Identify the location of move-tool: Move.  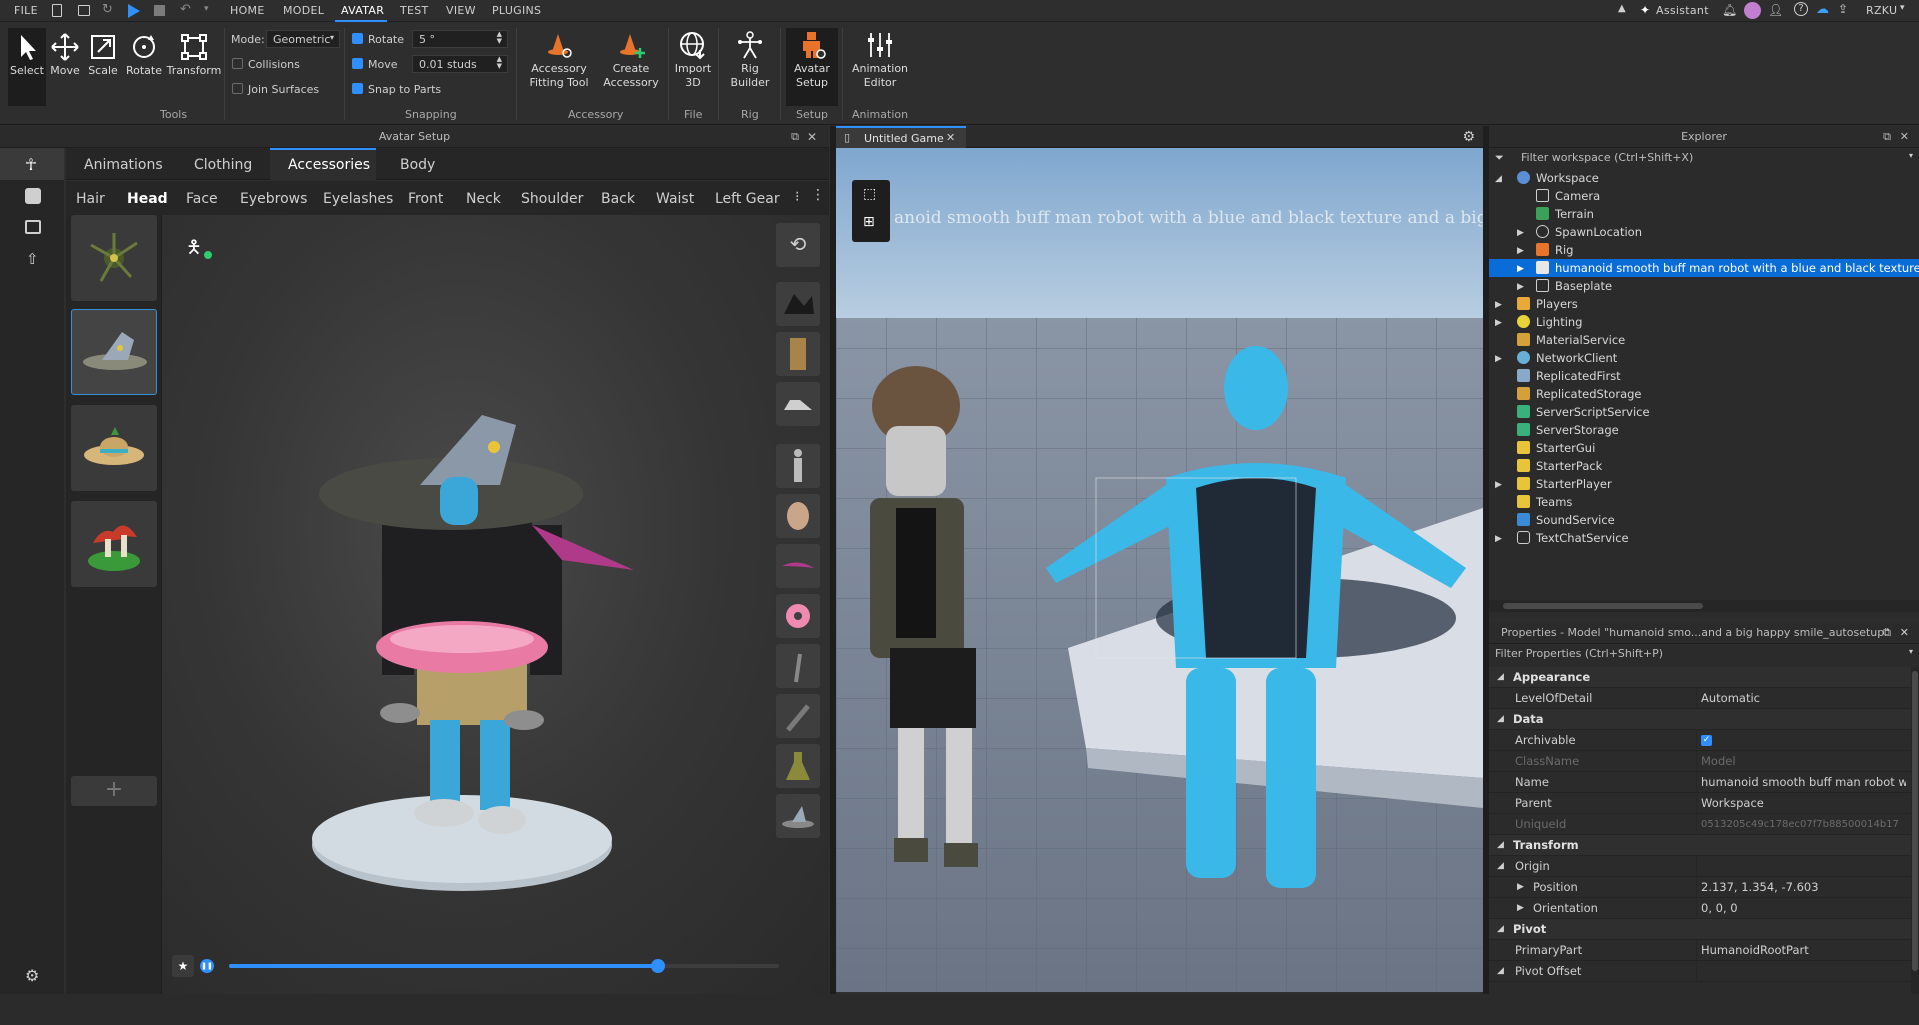
(65, 55).